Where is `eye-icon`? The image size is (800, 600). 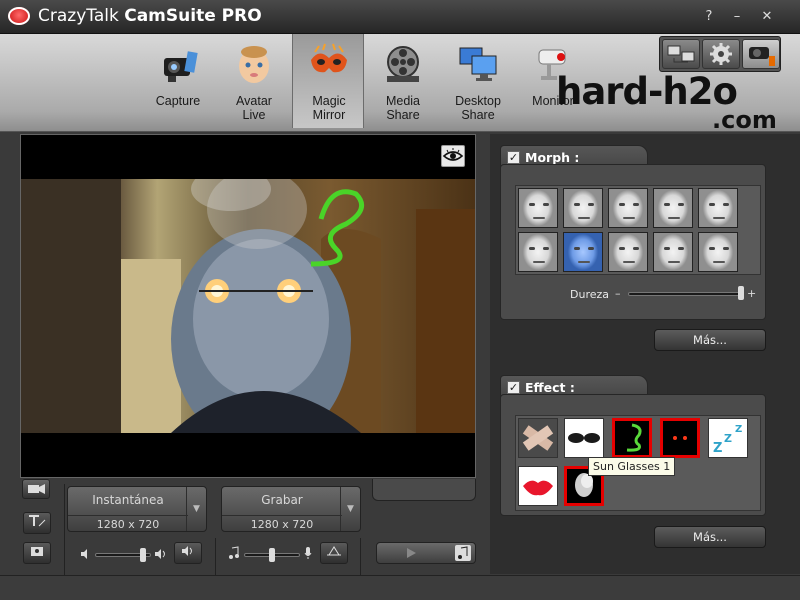 eye-icon is located at coordinates (453, 154).